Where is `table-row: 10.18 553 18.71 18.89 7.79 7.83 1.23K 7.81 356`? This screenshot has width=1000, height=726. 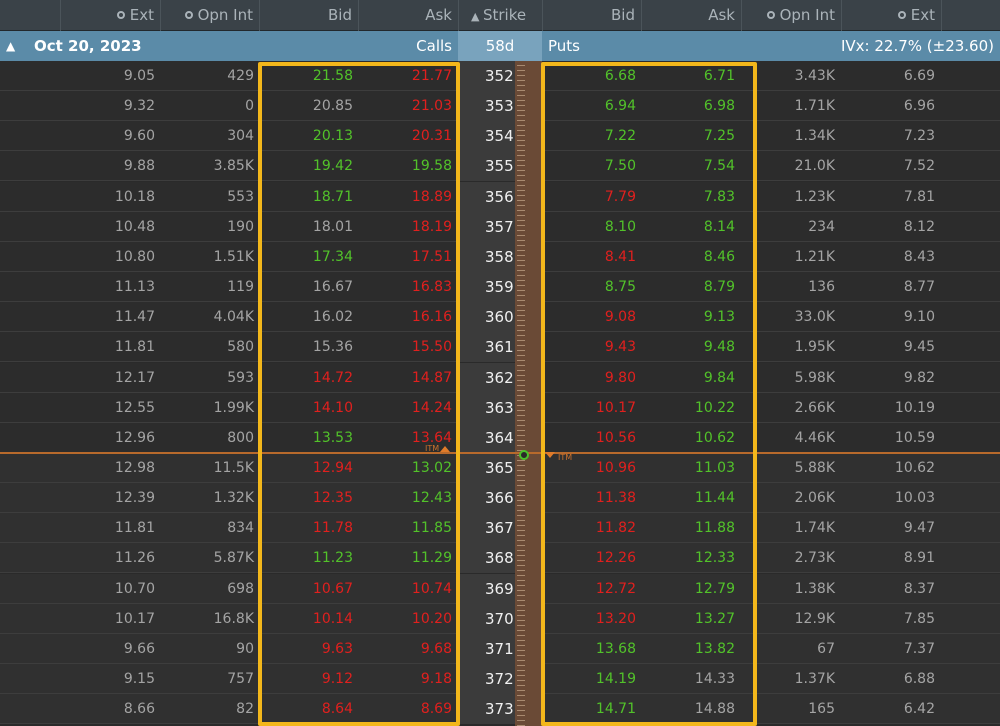 table-row: 10.18 553 18.71 18.89 7.79 7.83 1.23K 7.81 356 is located at coordinates (500, 196).